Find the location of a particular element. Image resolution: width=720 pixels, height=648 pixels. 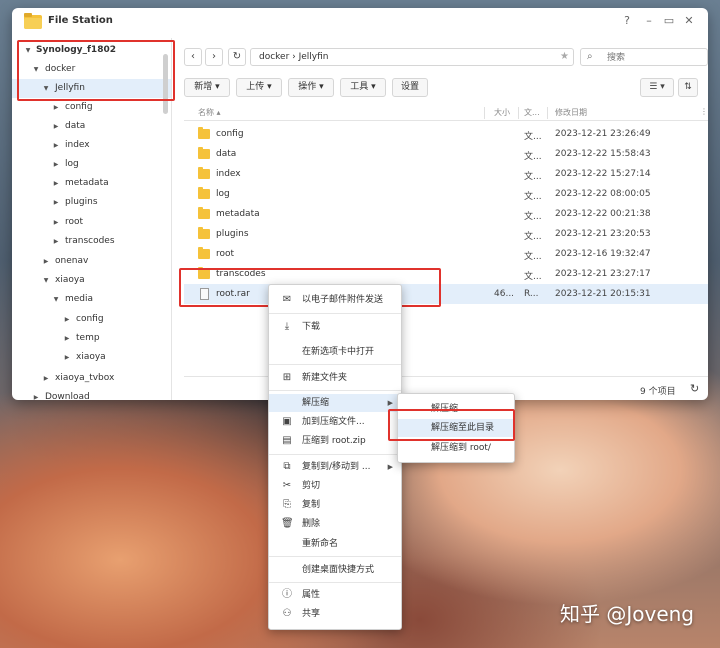

file-name: metadata is located at coordinates (238, 214).